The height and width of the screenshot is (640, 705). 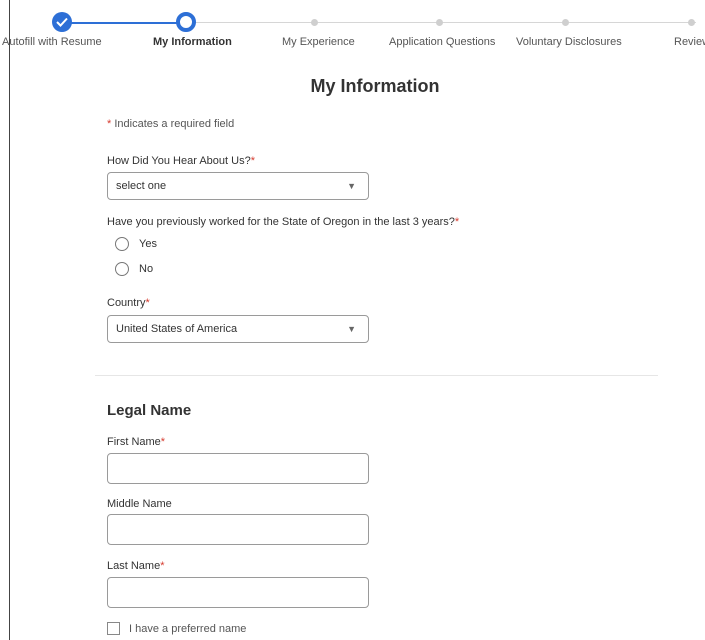 What do you see at coordinates (376, 375) in the screenshot?
I see `section-divider` at bounding box center [376, 375].